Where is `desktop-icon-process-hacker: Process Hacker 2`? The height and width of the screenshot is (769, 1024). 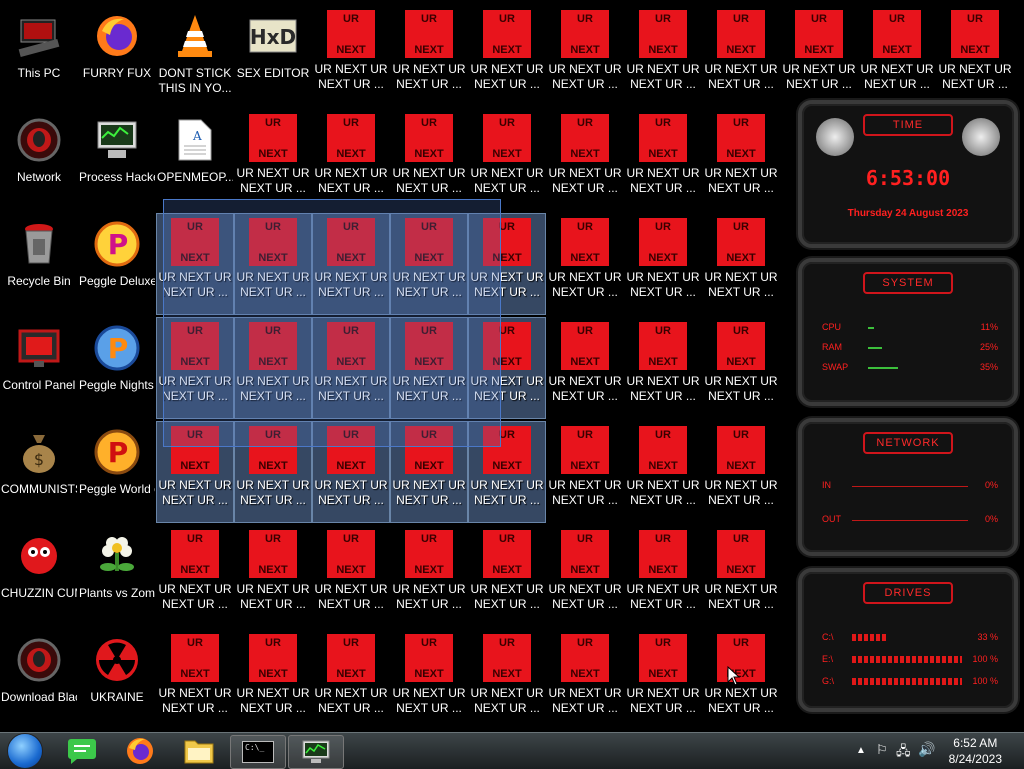 desktop-icon-process-hacker: Process Hacker 2 is located at coordinates (117, 160).